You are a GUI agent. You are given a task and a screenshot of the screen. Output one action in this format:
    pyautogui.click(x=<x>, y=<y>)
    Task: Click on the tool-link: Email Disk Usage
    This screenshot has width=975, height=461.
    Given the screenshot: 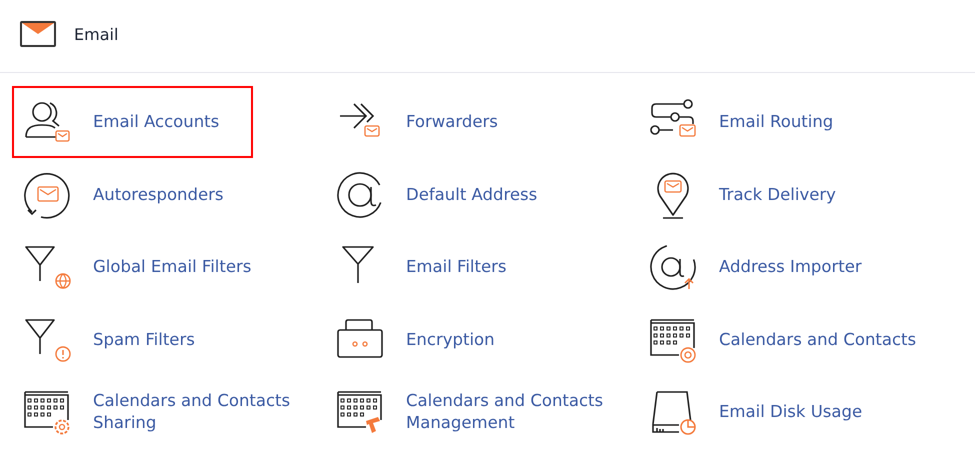 What is the action you would take?
    pyautogui.click(x=767, y=412)
    